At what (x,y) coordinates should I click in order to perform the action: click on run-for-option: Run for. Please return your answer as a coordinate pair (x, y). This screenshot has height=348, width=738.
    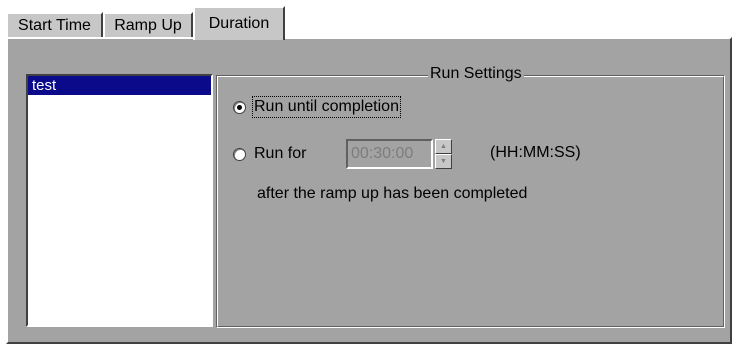
    Looking at the image, I should click on (269, 154).